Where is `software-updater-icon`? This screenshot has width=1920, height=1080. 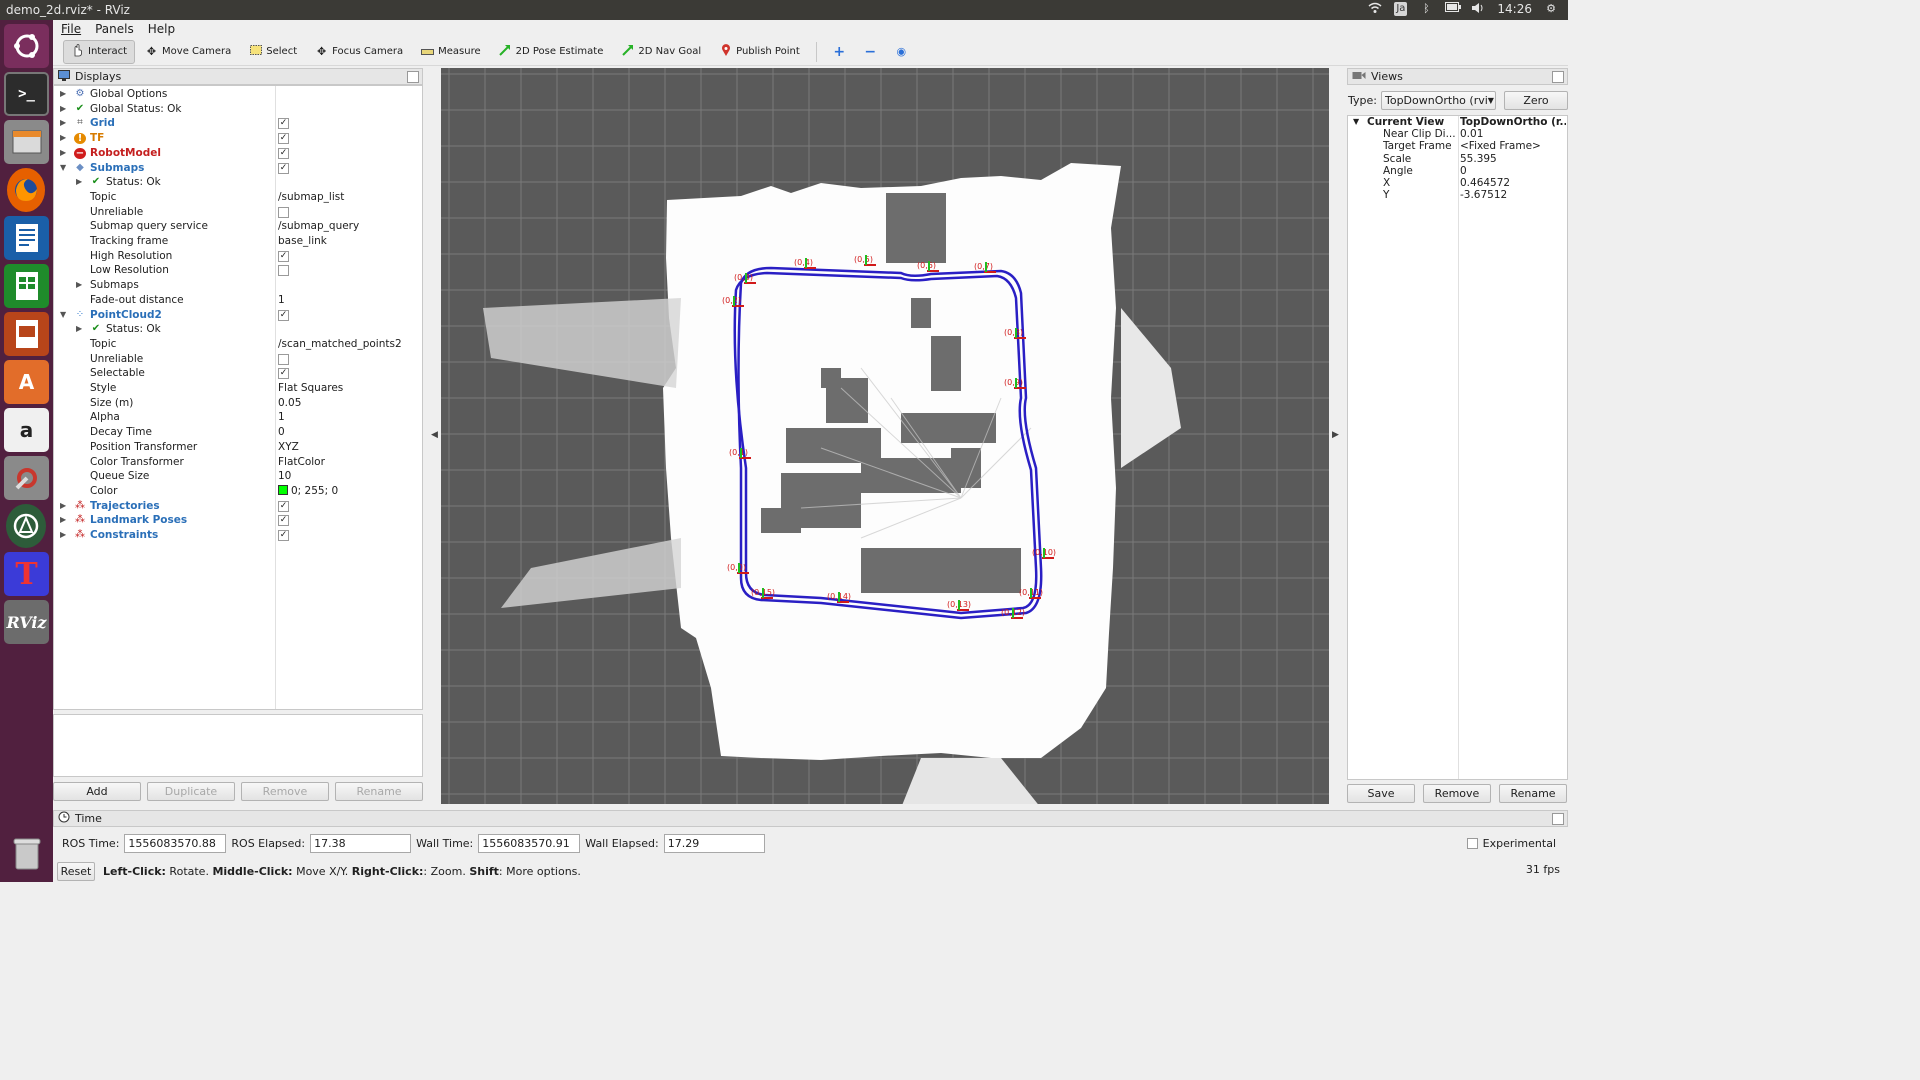
software-updater-icon is located at coordinates (26, 526).